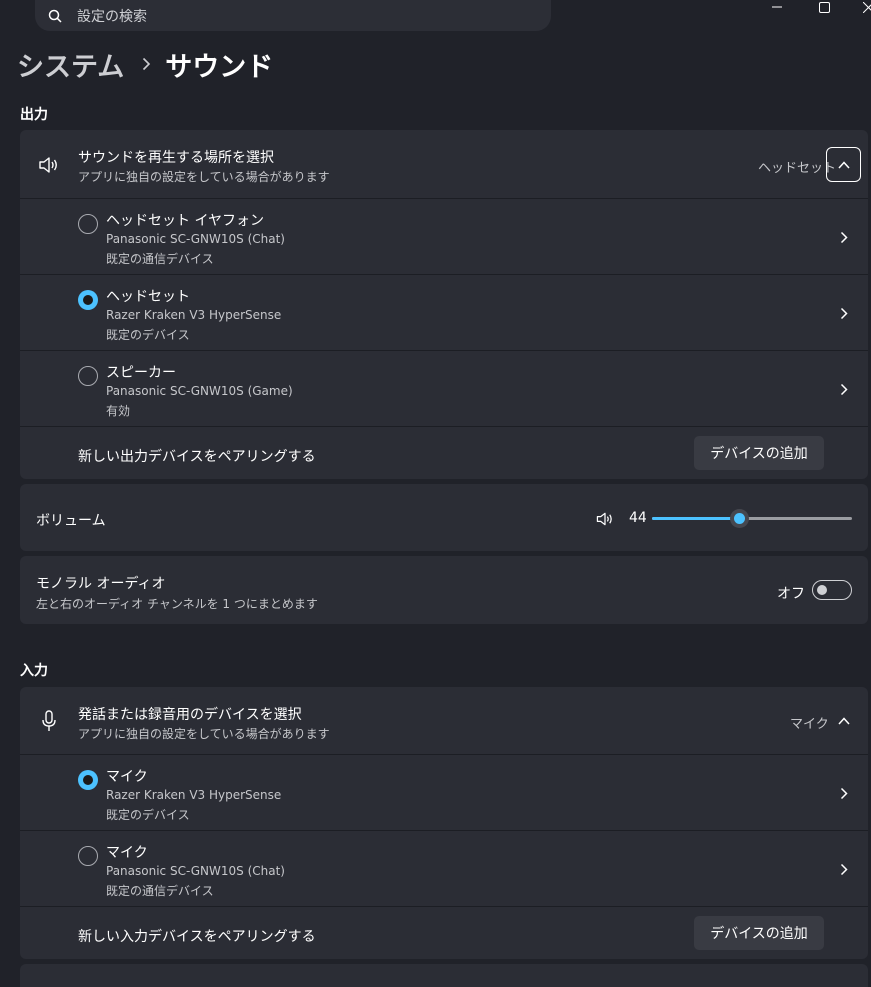  What do you see at coordinates (49, 721) in the screenshot?
I see `microphone-icon` at bounding box center [49, 721].